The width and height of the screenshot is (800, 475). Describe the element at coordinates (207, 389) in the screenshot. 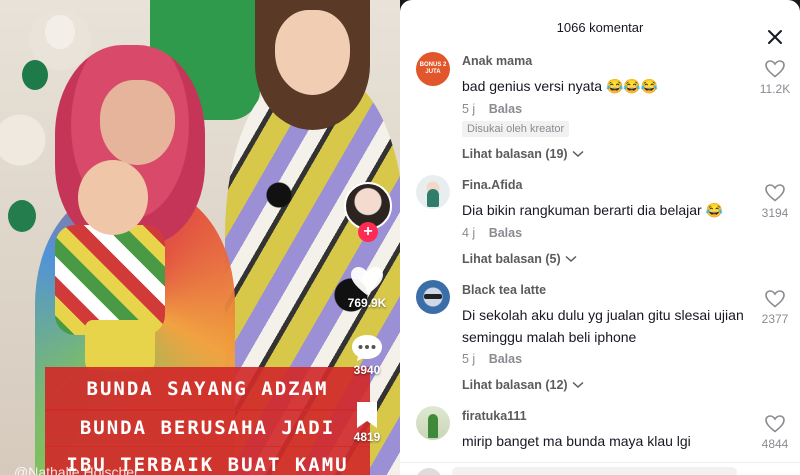

I see `video-caption-line: BUNDA SAYANG ADZAM` at that location.